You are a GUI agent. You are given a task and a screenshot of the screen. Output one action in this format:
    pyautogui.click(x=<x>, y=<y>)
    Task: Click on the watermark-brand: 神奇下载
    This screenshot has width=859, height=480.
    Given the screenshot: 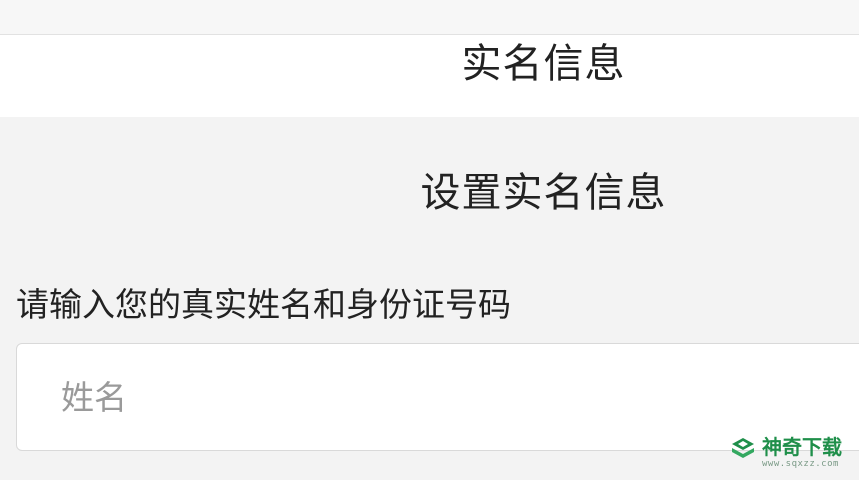 What is the action you would take?
    pyautogui.click(x=802, y=447)
    